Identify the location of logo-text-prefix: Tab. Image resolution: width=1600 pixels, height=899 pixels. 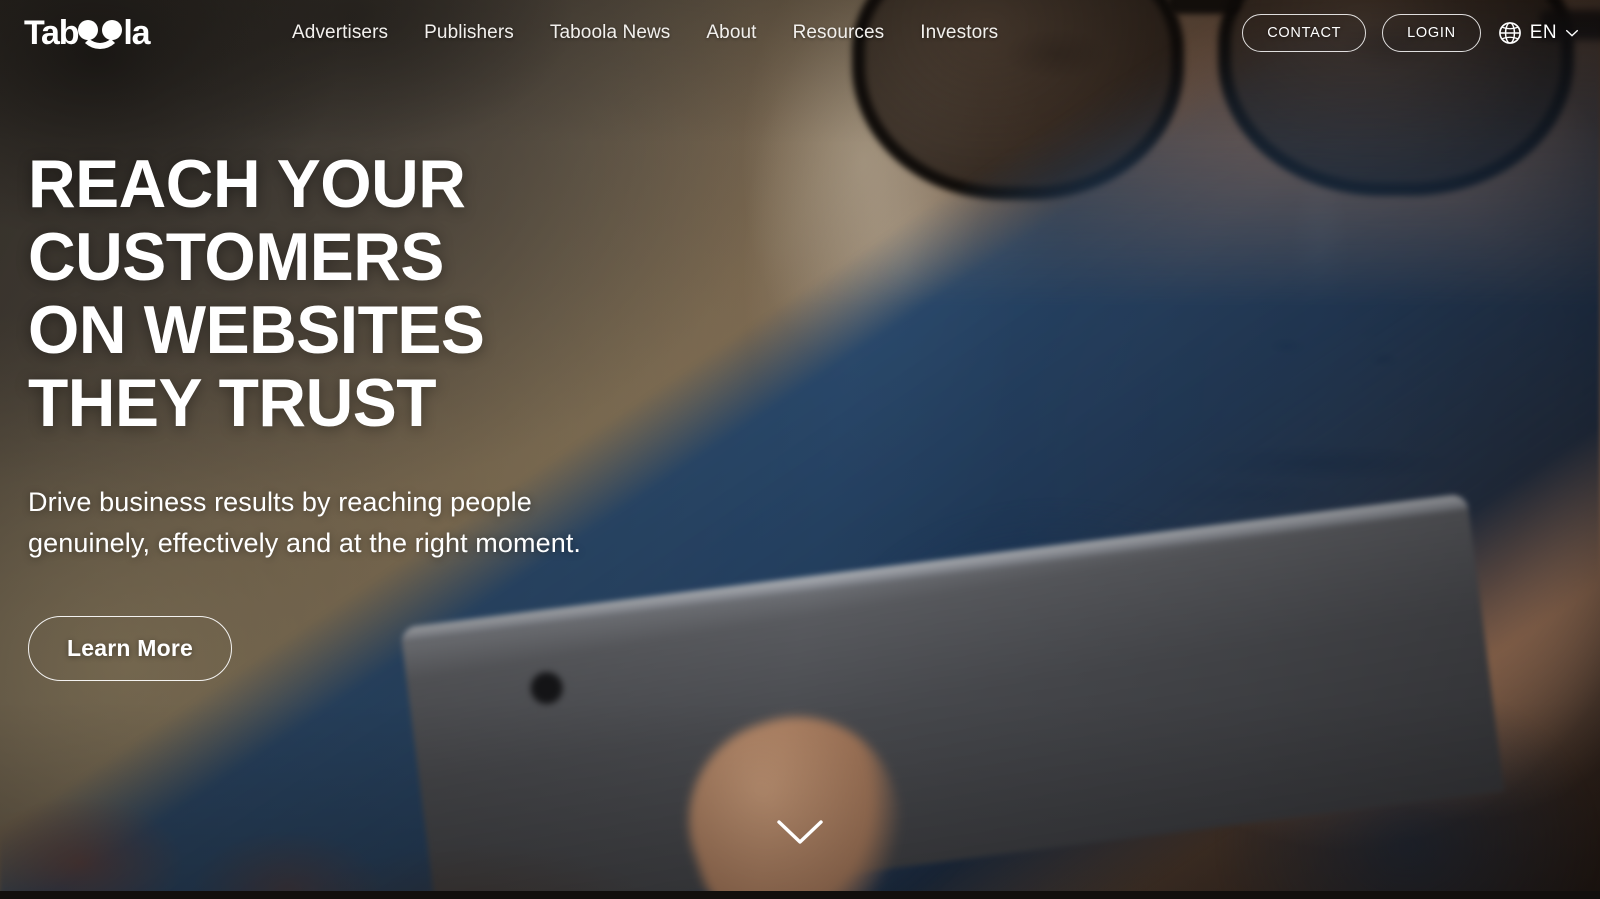
(52, 33).